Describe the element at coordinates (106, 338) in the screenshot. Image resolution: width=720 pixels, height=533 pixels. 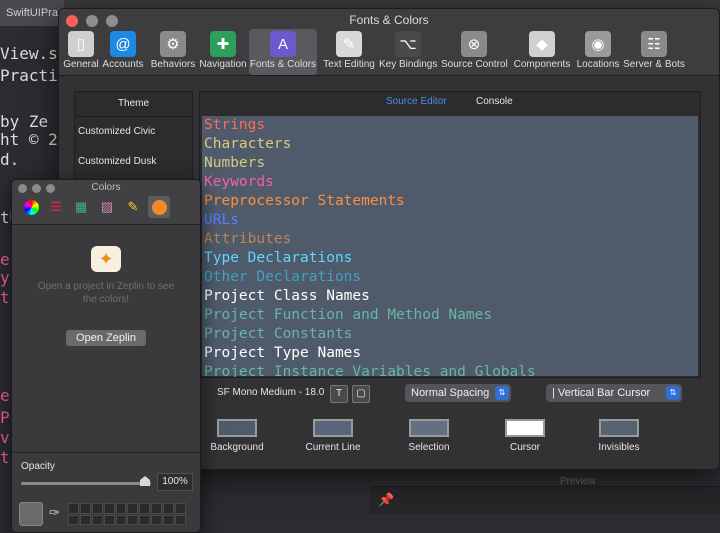
I see `open-zeplin-button: Open Zeplin` at that location.